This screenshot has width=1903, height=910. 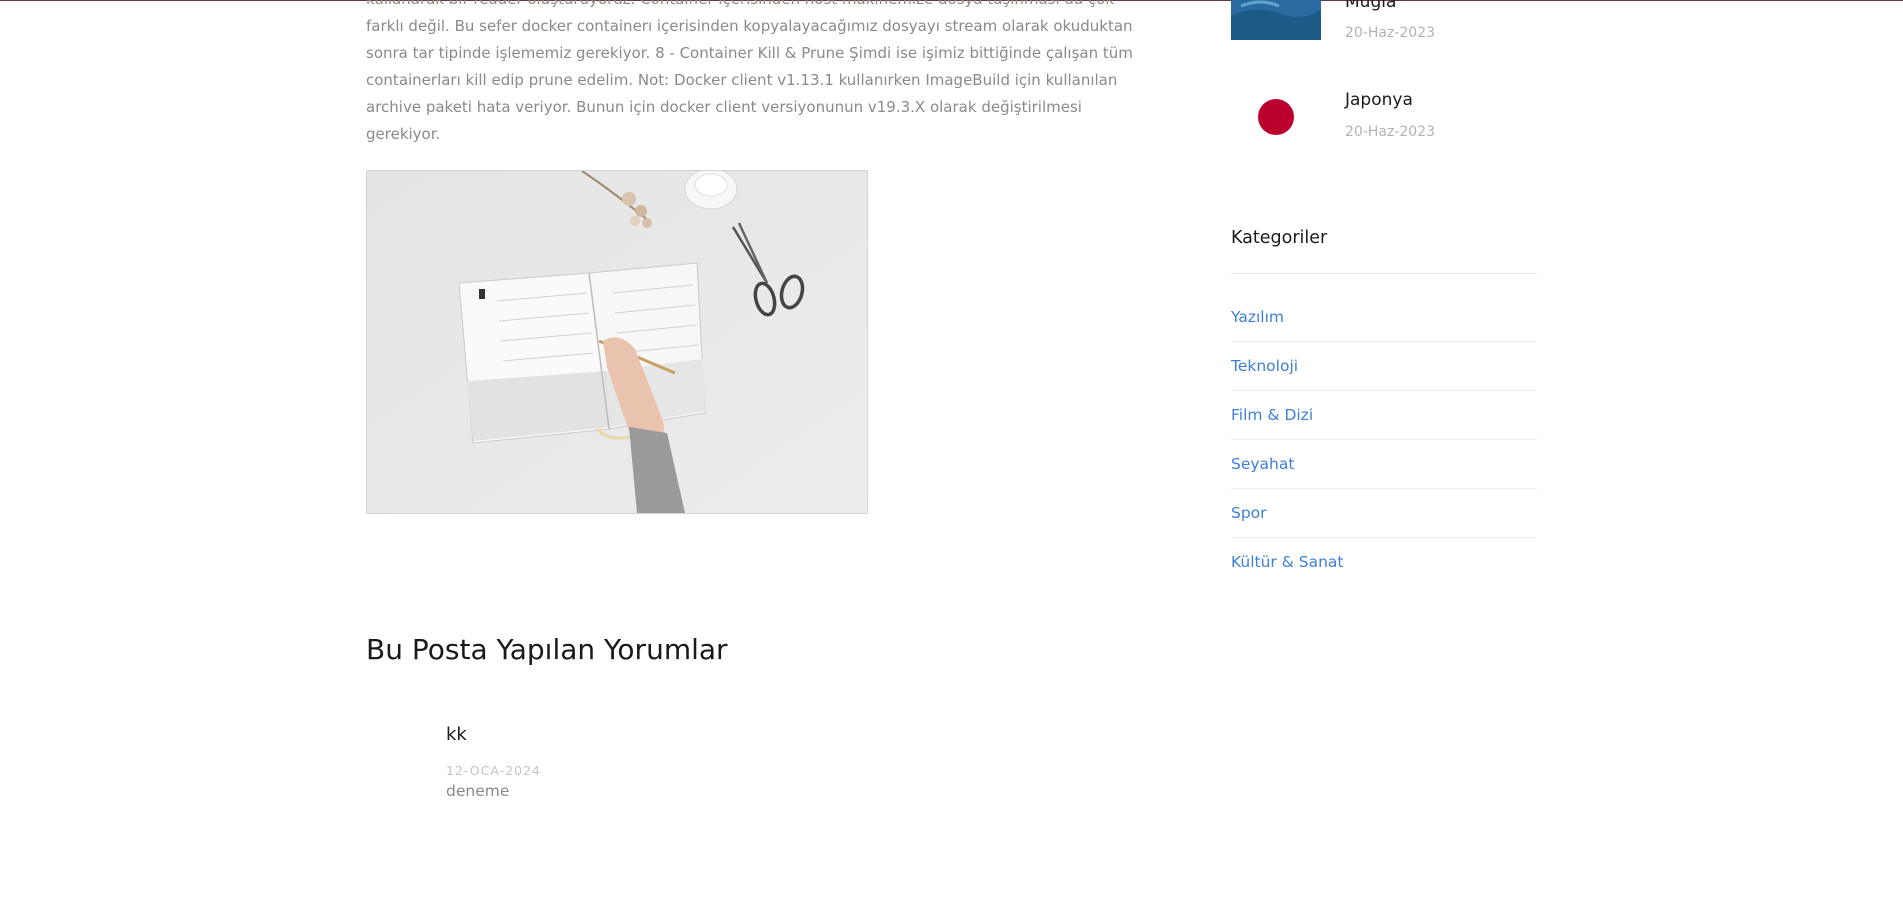 What do you see at coordinates (547, 649) in the screenshot?
I see `comments-title: Bu Posta Yapılan Yorumlar` at bounding box center [547, 649].